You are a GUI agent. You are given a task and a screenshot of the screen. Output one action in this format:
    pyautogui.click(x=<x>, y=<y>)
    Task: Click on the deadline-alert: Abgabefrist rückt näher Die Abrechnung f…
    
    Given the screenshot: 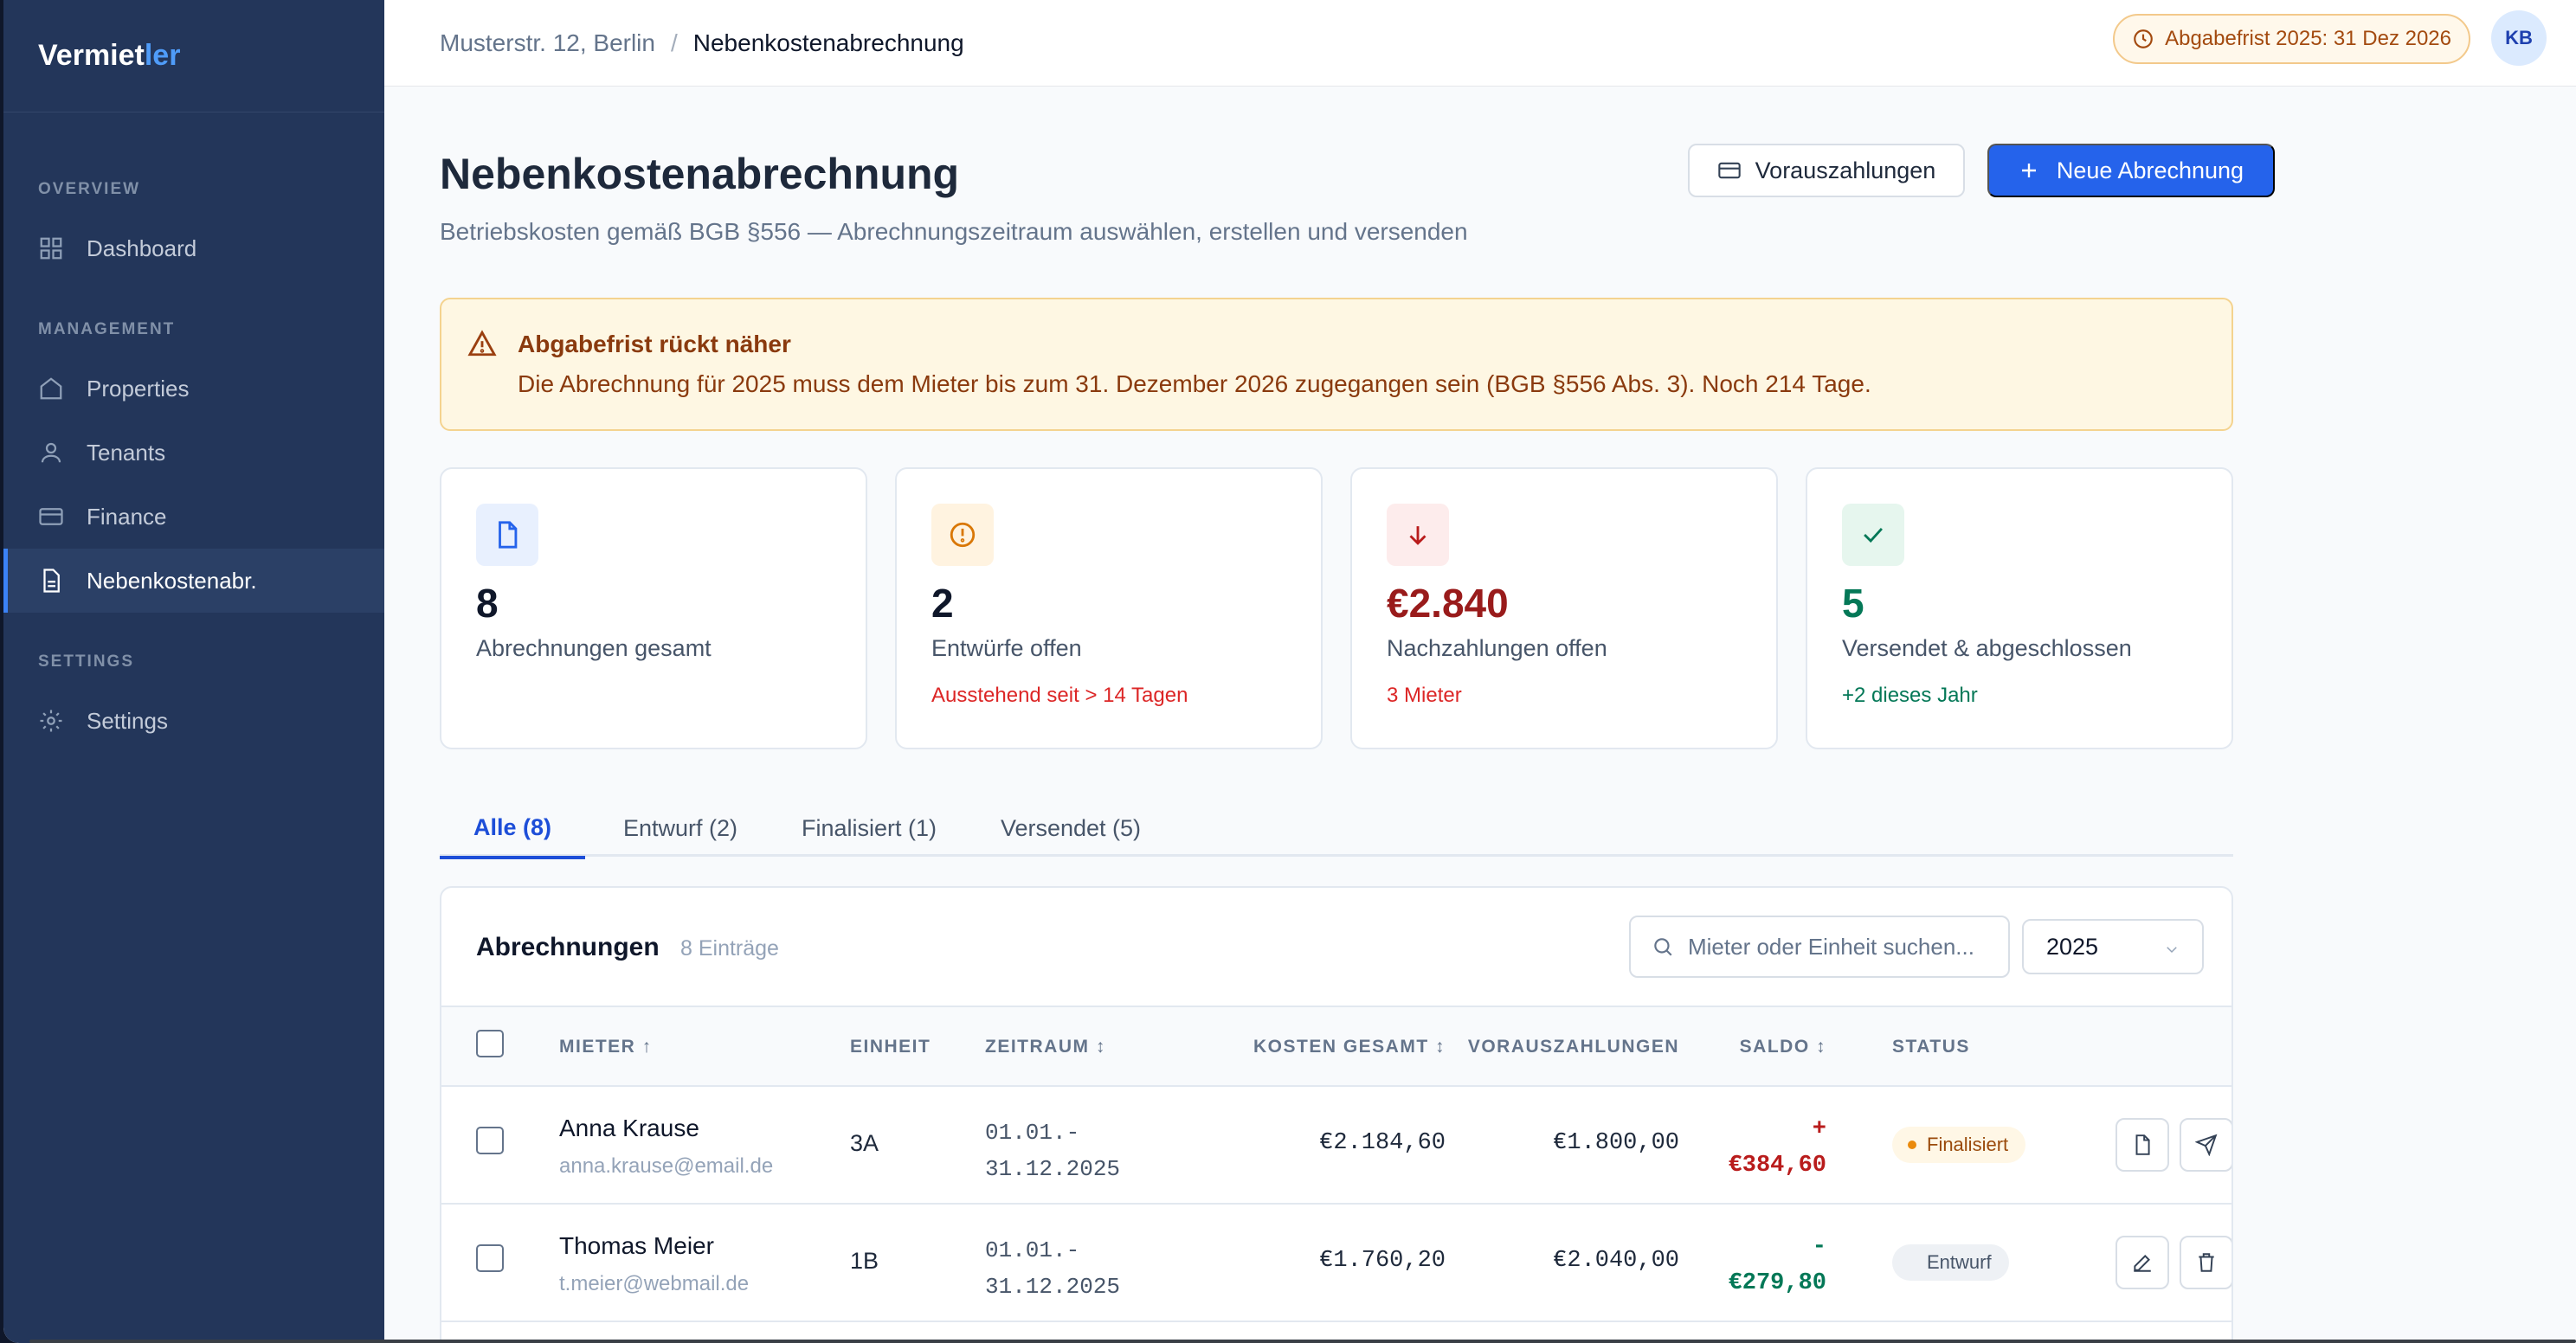 What is the action you would take?
    pyautogui.click(x=1336, y=364)
    